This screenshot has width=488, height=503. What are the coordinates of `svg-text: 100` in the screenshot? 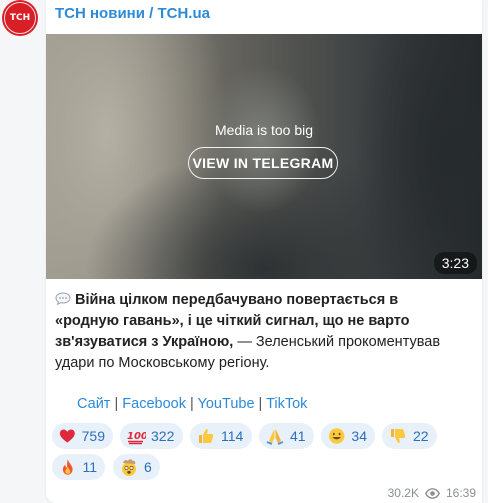 It's located at (136, 436).